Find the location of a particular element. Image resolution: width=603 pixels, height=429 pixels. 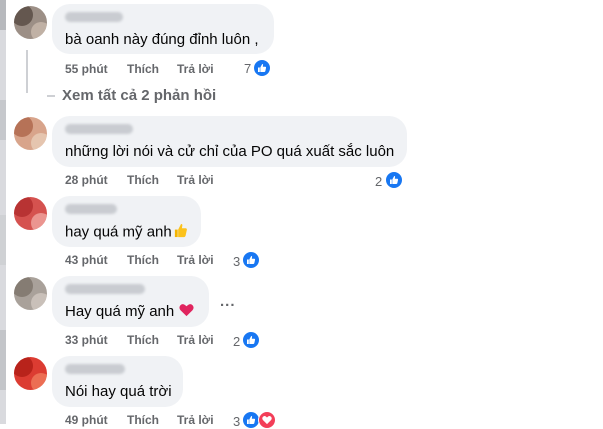

comment-text: Hay quá mỹ anh is located at coordinates (129, 312).